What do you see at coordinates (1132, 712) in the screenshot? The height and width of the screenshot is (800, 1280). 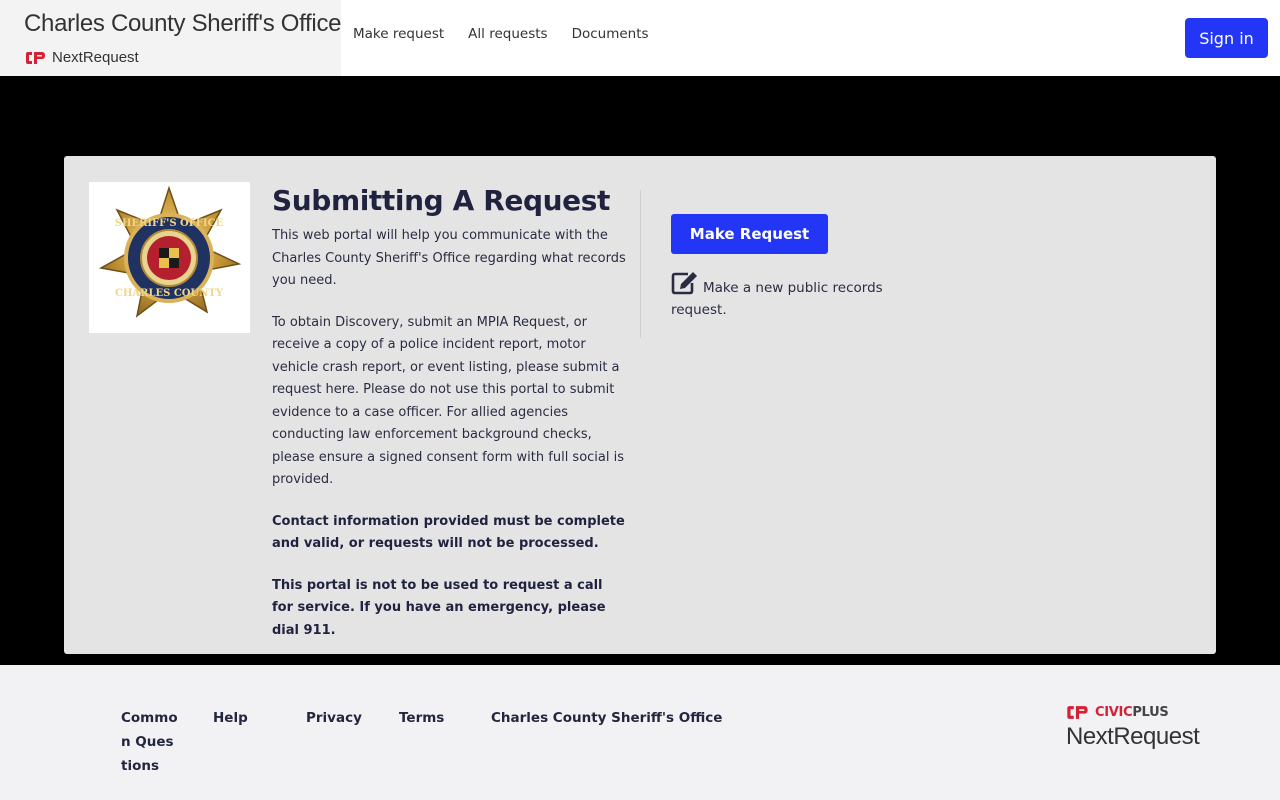 I see `civicplus-wordmark: CIVICPLUS` at bounding box center [1132, 712].